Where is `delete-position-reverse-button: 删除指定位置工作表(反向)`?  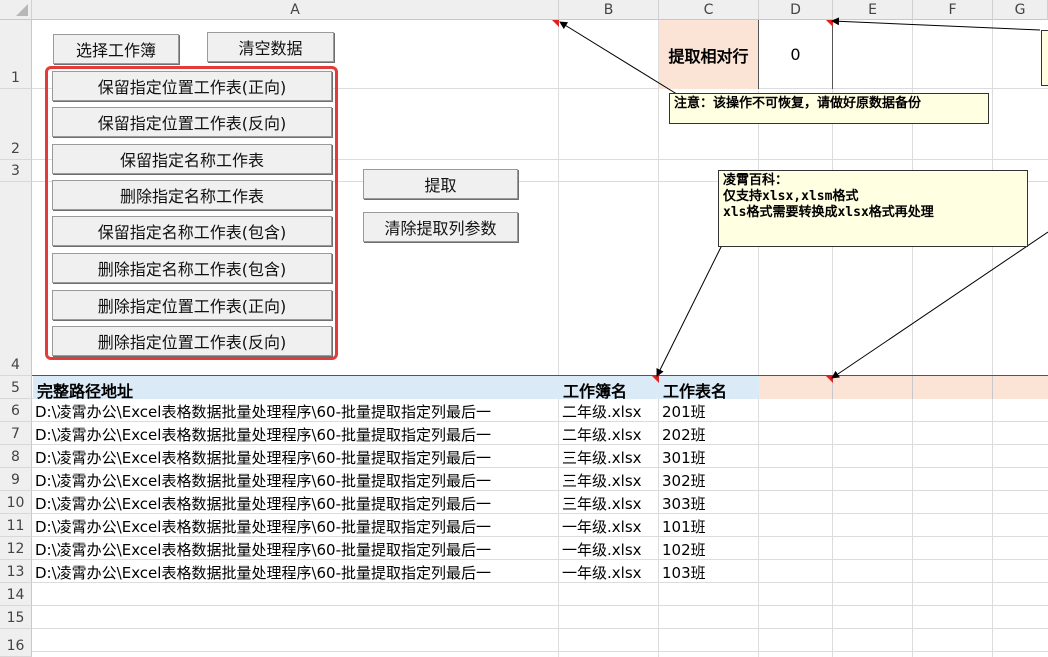
delete-position-reverse-button: 删除指定位置工作表(反向) is located at coordinates (192, 341).